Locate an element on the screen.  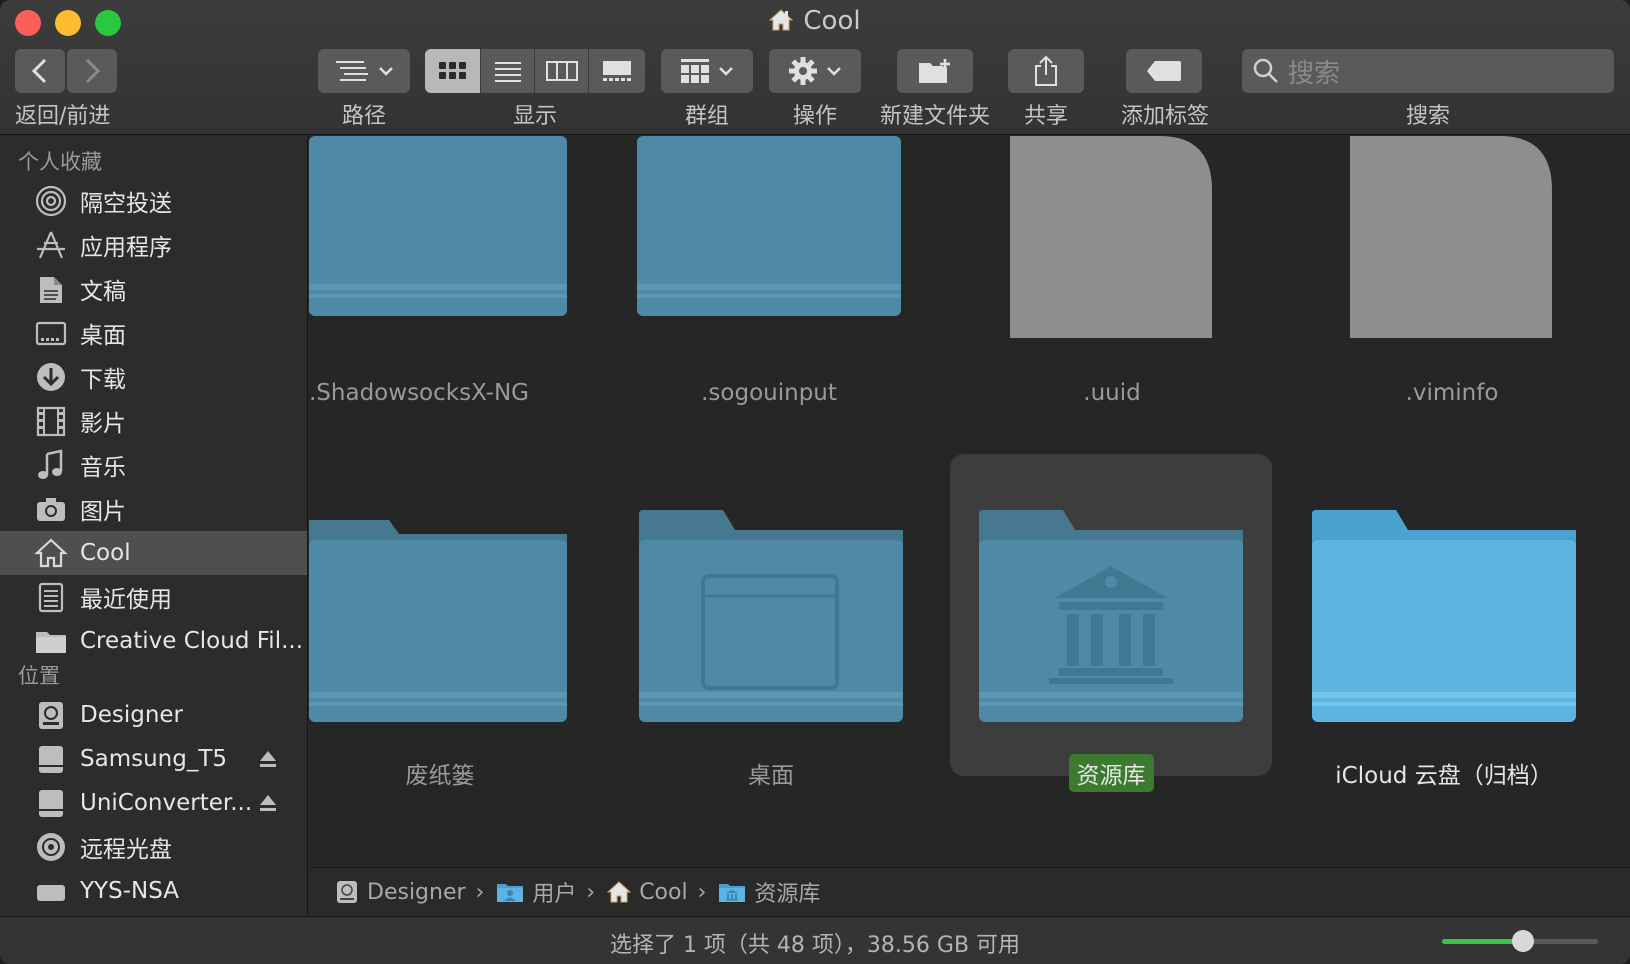
crumb-label: 用户 is located at coordinates (554, 894).